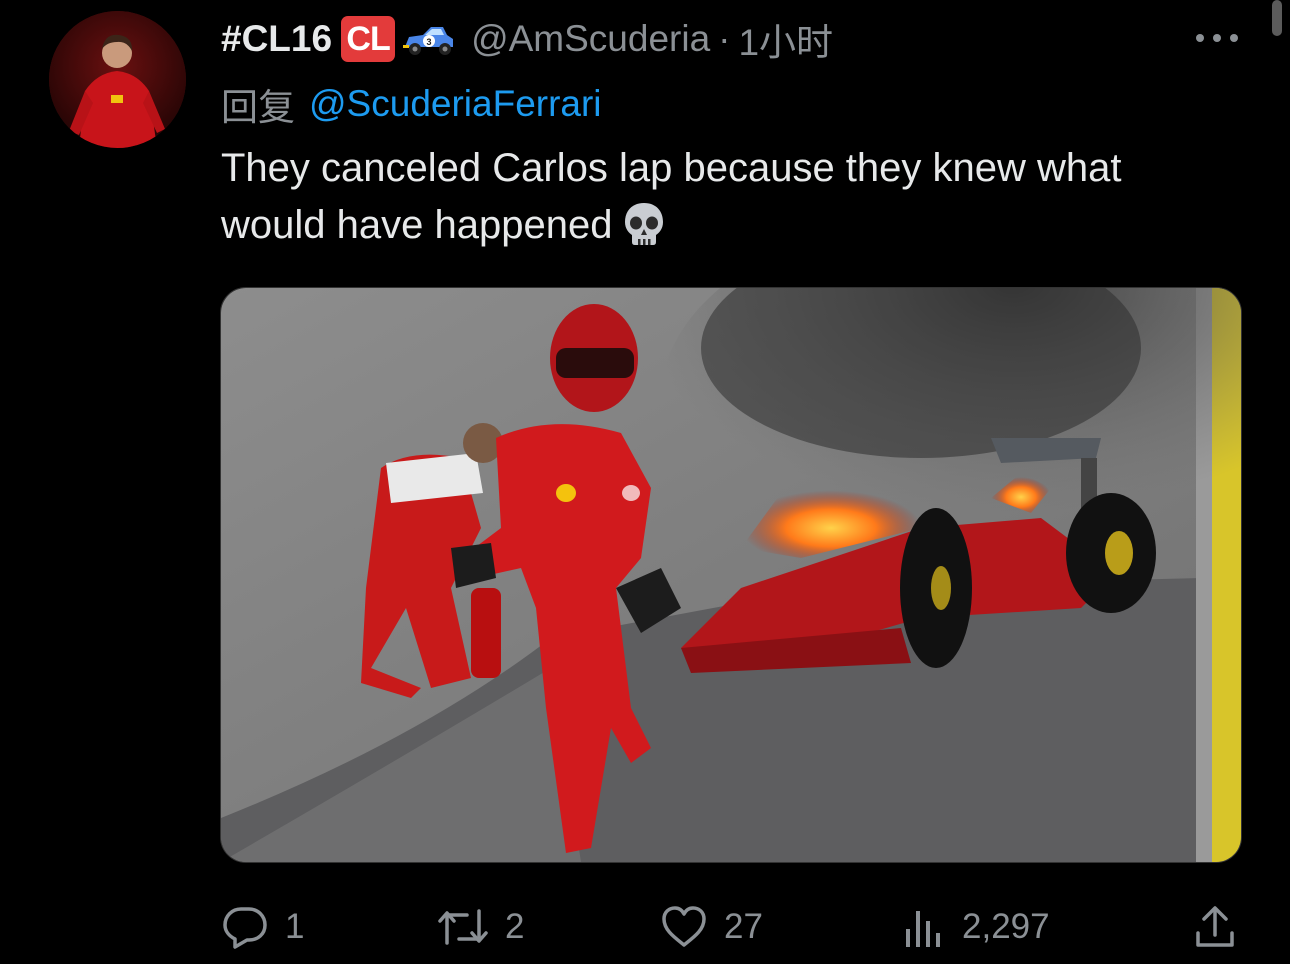  What do you see at coordinates (429, 42) in the screenshot?
I see `svg-text: 3` at bounding box center [429, 42].